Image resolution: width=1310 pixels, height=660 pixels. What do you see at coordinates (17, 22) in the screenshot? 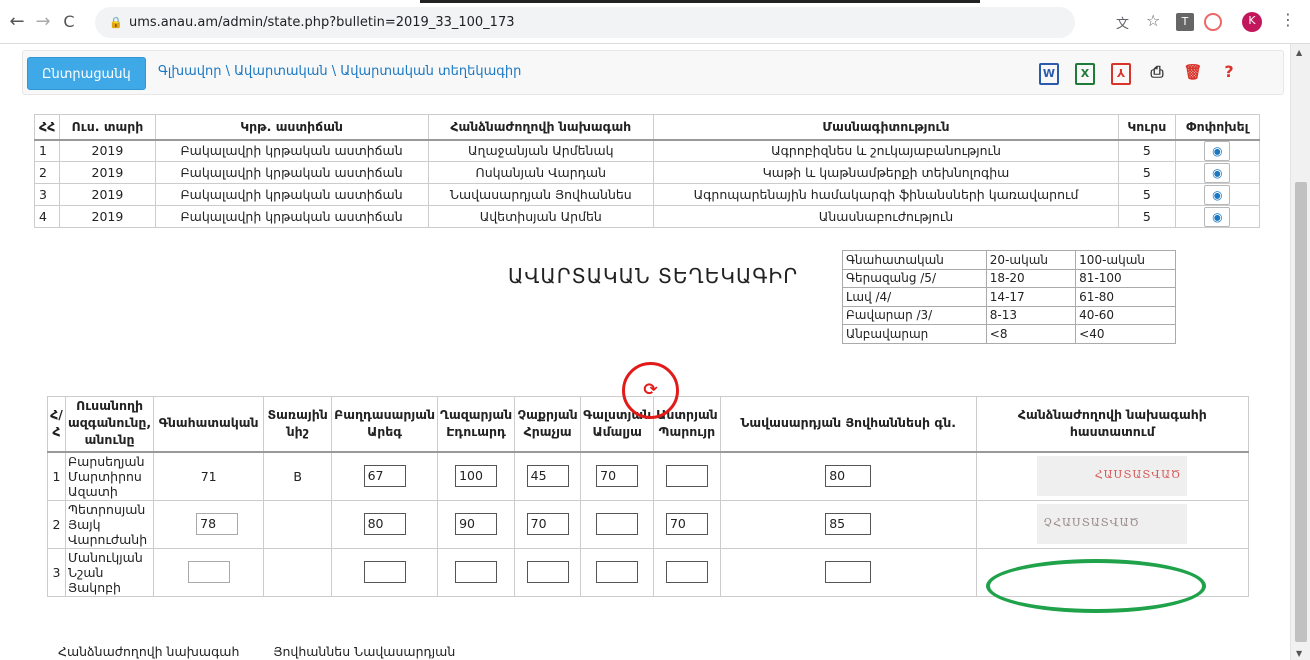
I see `back-icon: ←` at bounding box center [17, 22].